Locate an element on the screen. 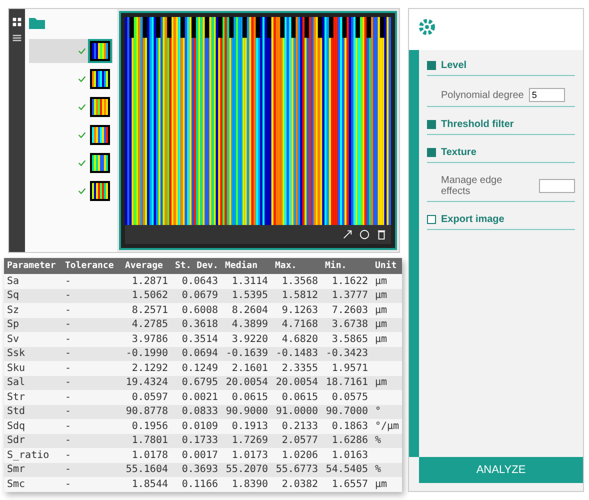 The image size is (589, 500). table-cell-text: 2.3355 is located at coordinates (299, 368).